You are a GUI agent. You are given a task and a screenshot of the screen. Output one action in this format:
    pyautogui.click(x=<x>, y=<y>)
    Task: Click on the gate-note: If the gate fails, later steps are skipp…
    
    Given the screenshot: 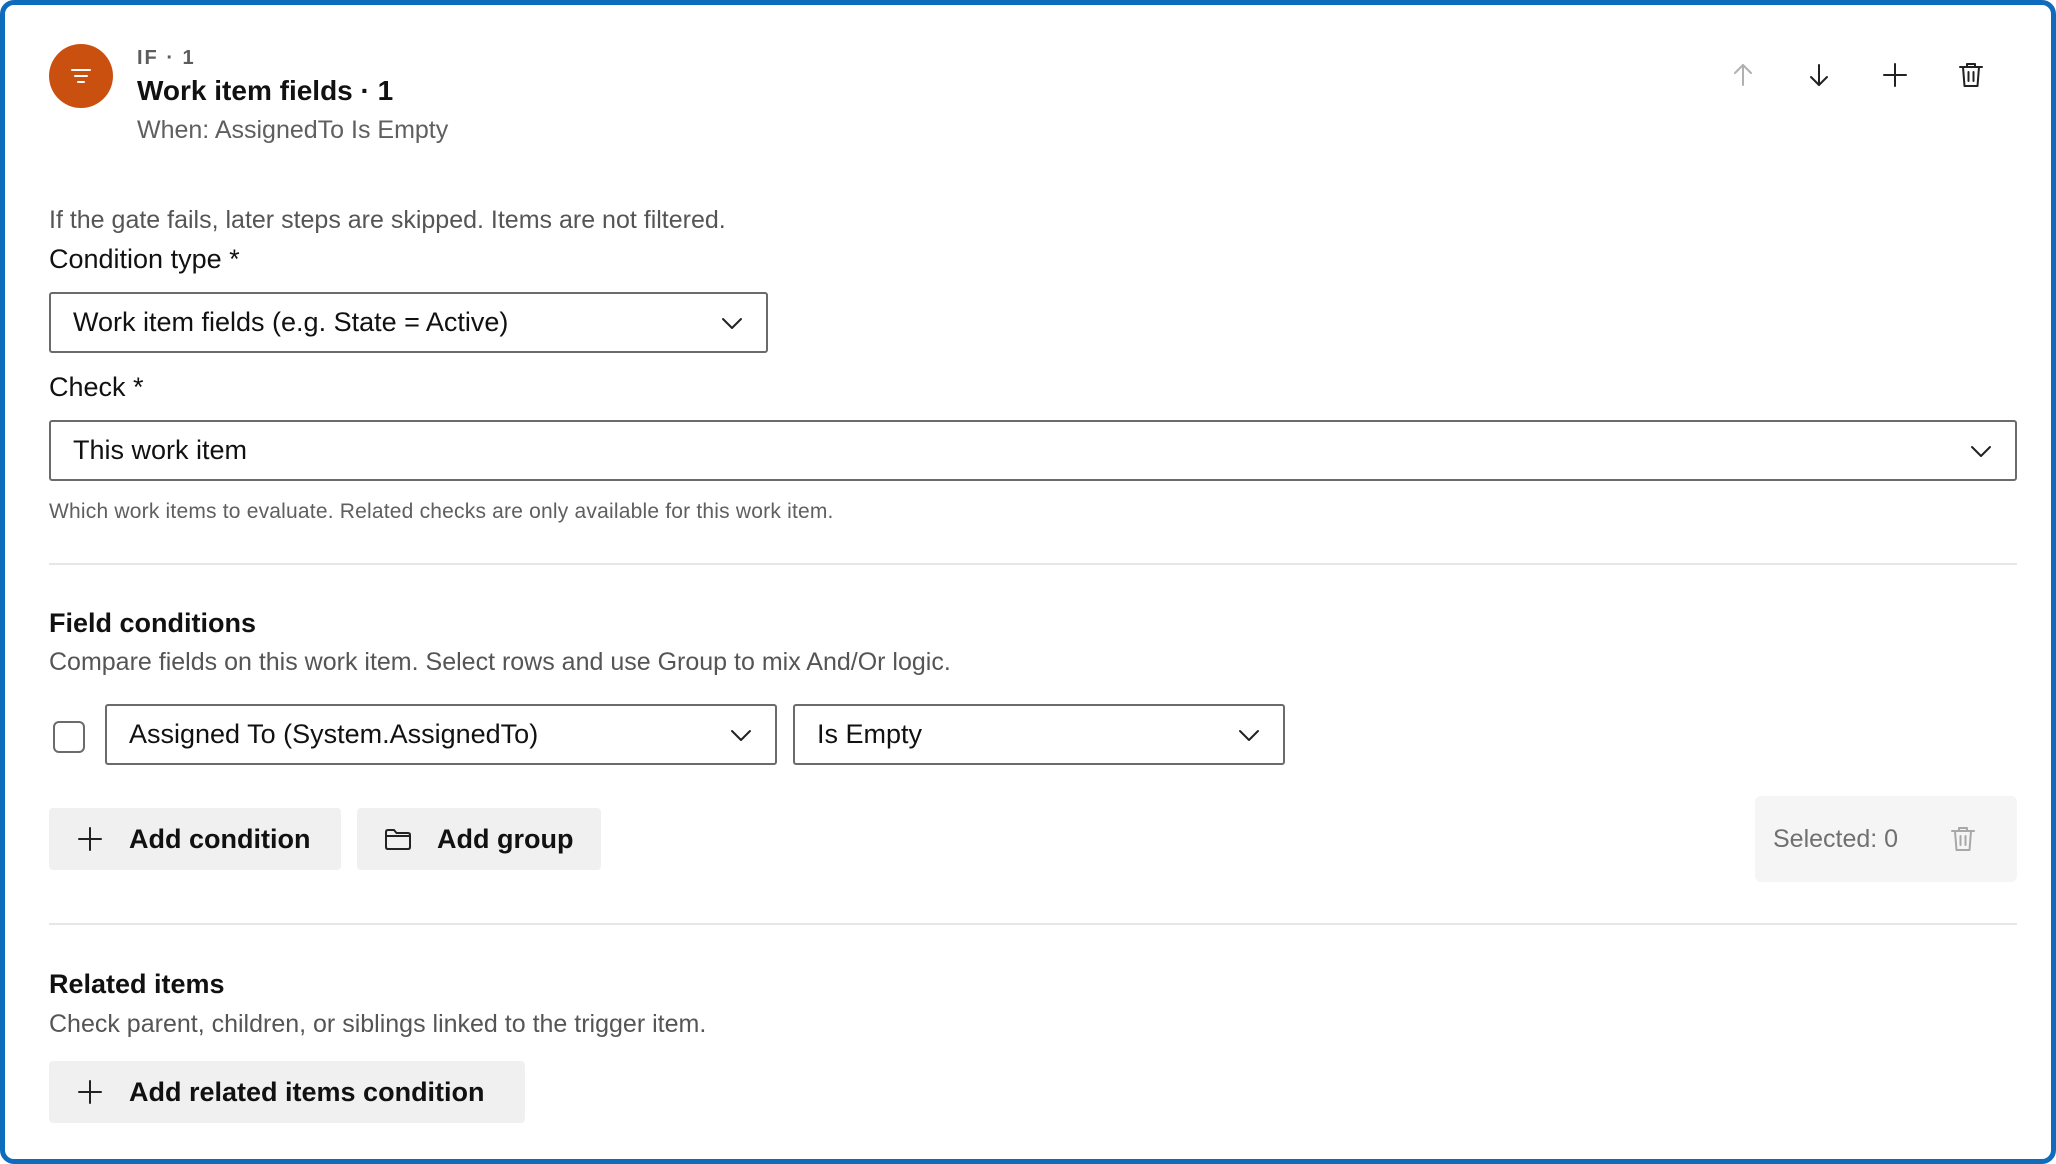 What is the action you would take?
    pyautogui.click(x=387, y=220)
    